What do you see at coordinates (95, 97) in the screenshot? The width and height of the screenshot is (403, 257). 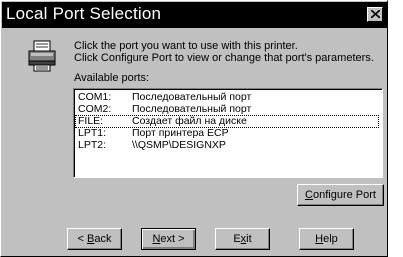 I see `port-name: COM1:` at bounding box center [95, 97].